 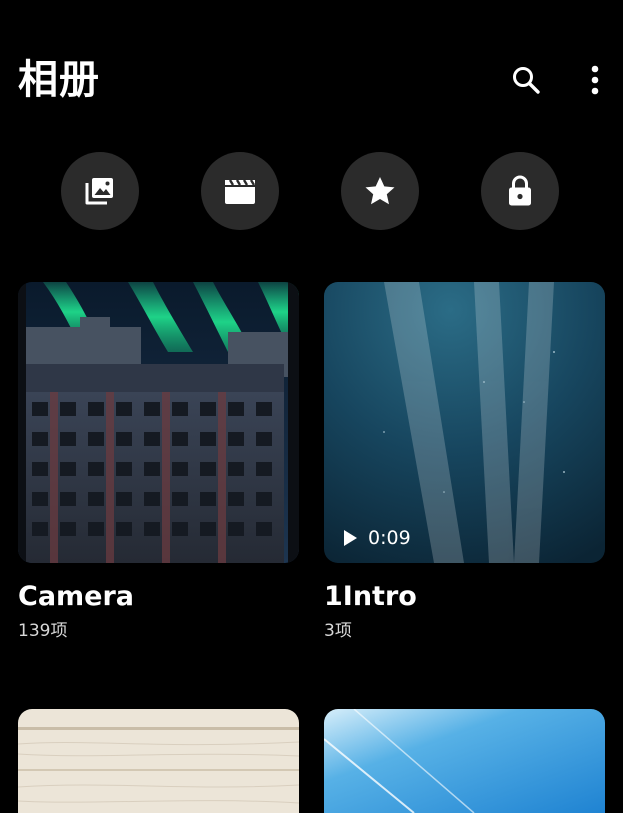 What do you see at coordinates (43, 631) in the screenshot?
I see `album-count: 139项` at bounding box center [43, 631].